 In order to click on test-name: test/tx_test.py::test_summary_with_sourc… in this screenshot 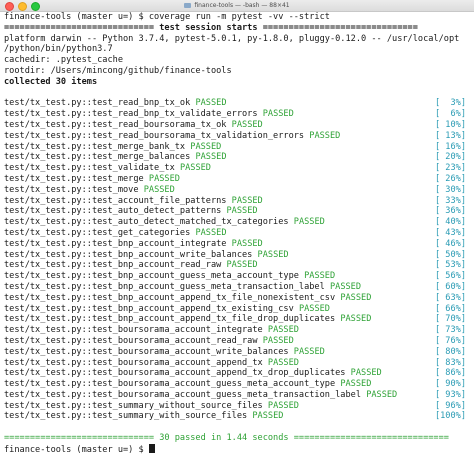, I will do `click(126, 416)`.